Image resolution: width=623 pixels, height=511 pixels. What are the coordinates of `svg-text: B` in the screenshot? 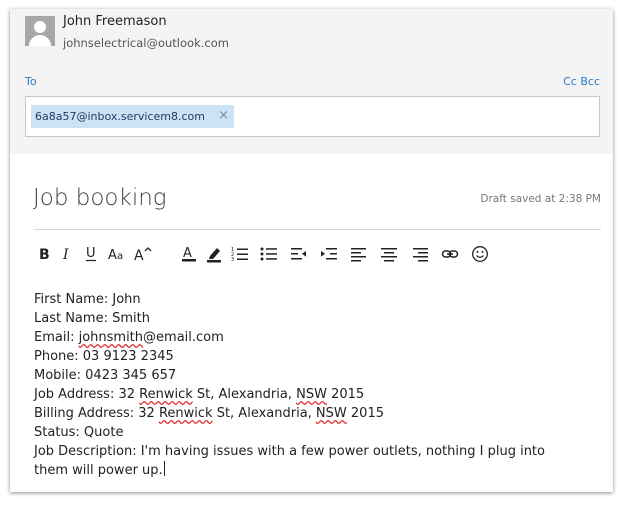 It's located at (44, 254).